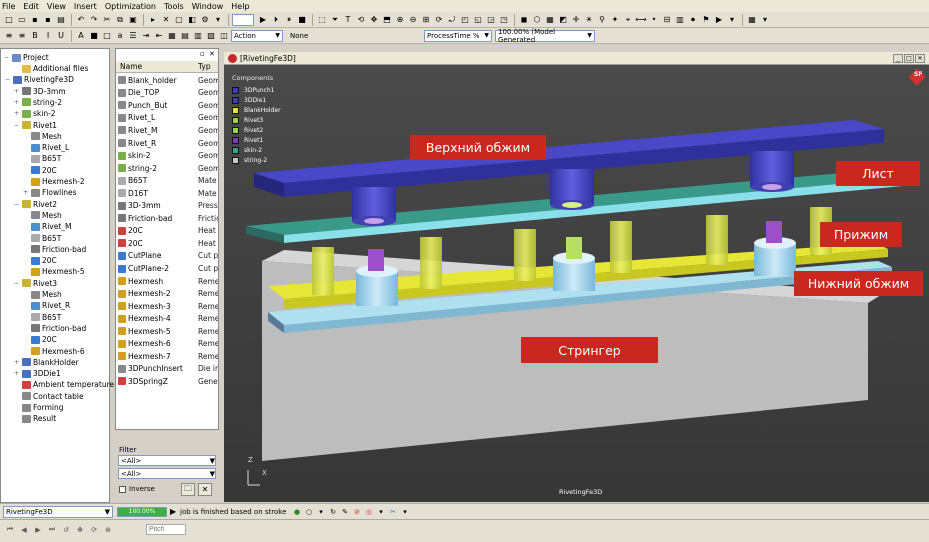 This screenshot has height=542, width=929. I want to click on tree-item: − Rivet3, so click(35, 283).